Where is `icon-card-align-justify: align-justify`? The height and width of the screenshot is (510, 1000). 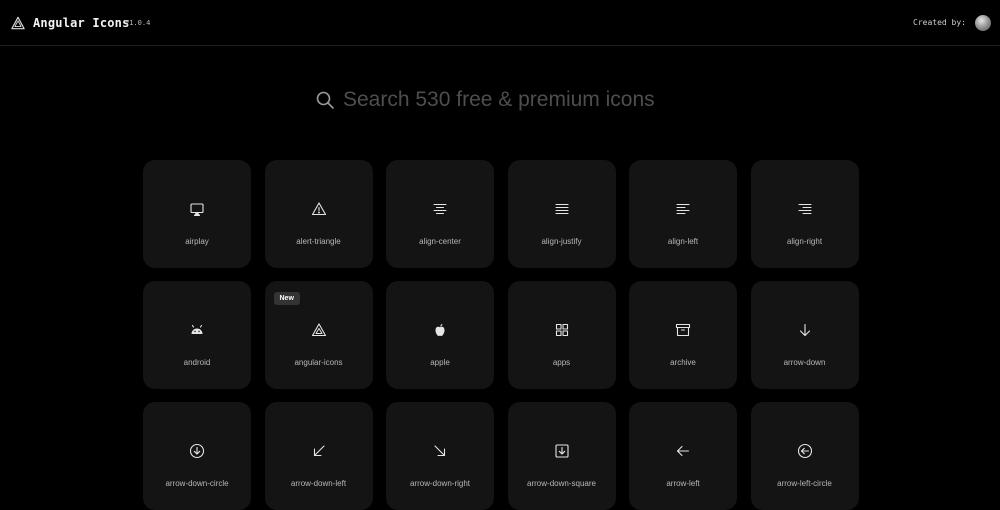
icon-card-align-justify: align-justify is located at coordinates (561, 214).